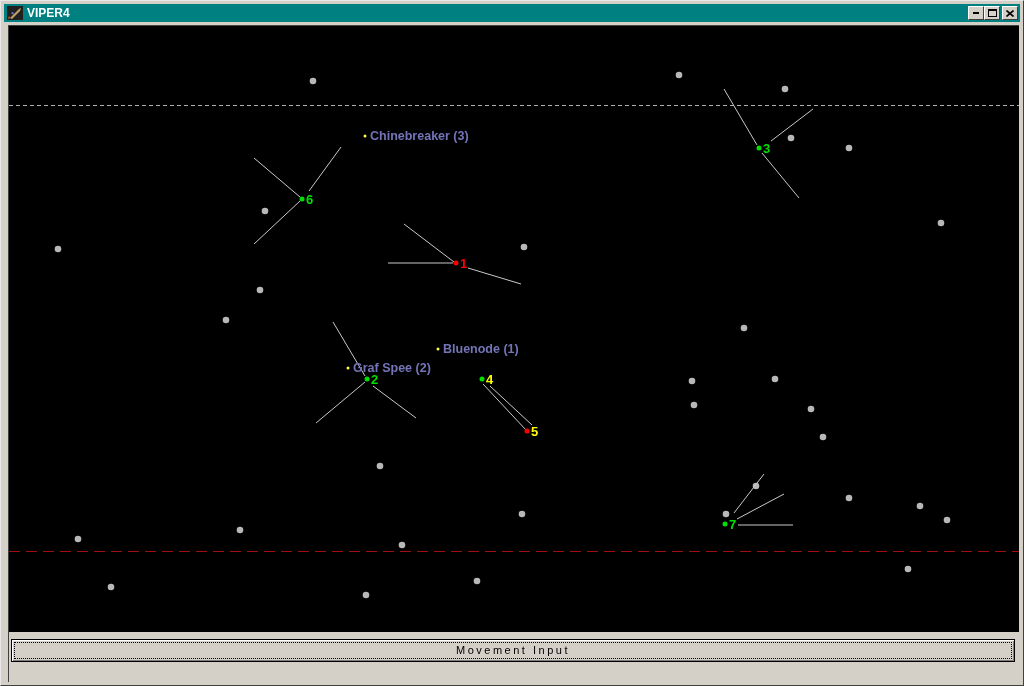 This screenshot has width=1024, height=686. Describe the element at coordinates (490, 379) in the screenshot. I see `unit-label: 4` at that location.